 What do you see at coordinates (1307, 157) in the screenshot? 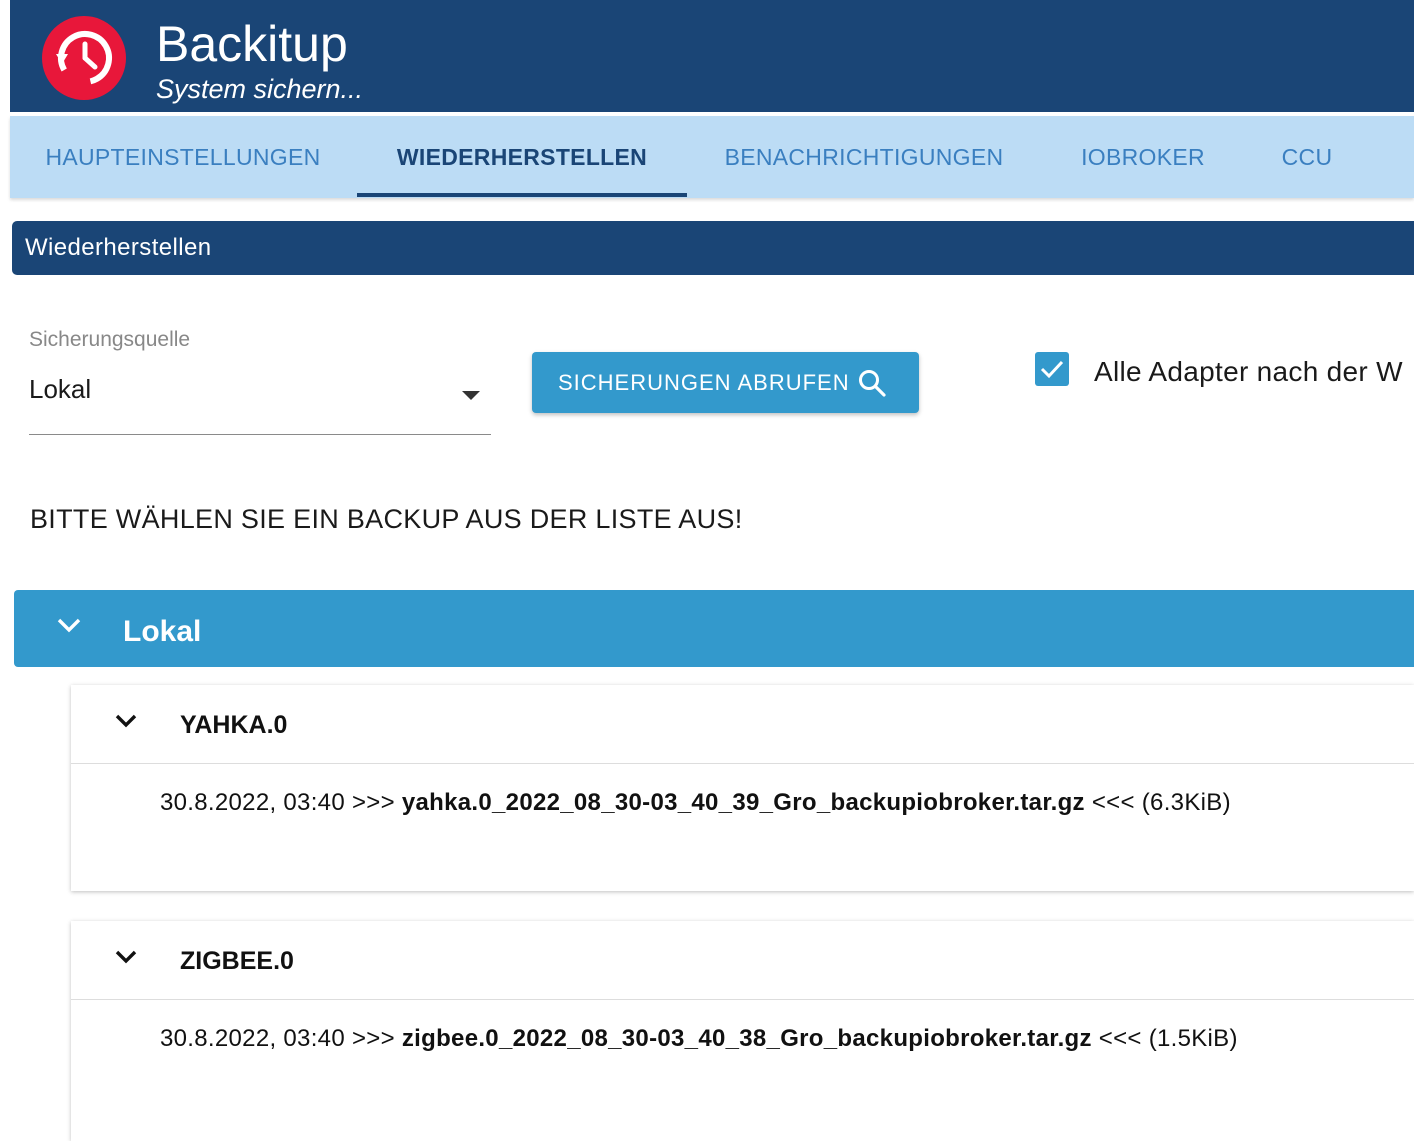
I see `tab-ccu: CCU` at bounding box center [1307, 157].